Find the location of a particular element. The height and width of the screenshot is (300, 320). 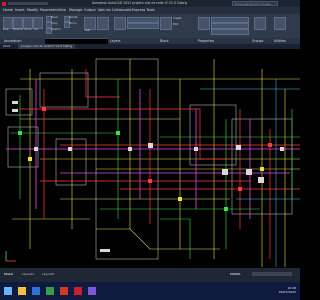

system-clock: 10:48 29/07/2022 is located at coordinates (279, 290).